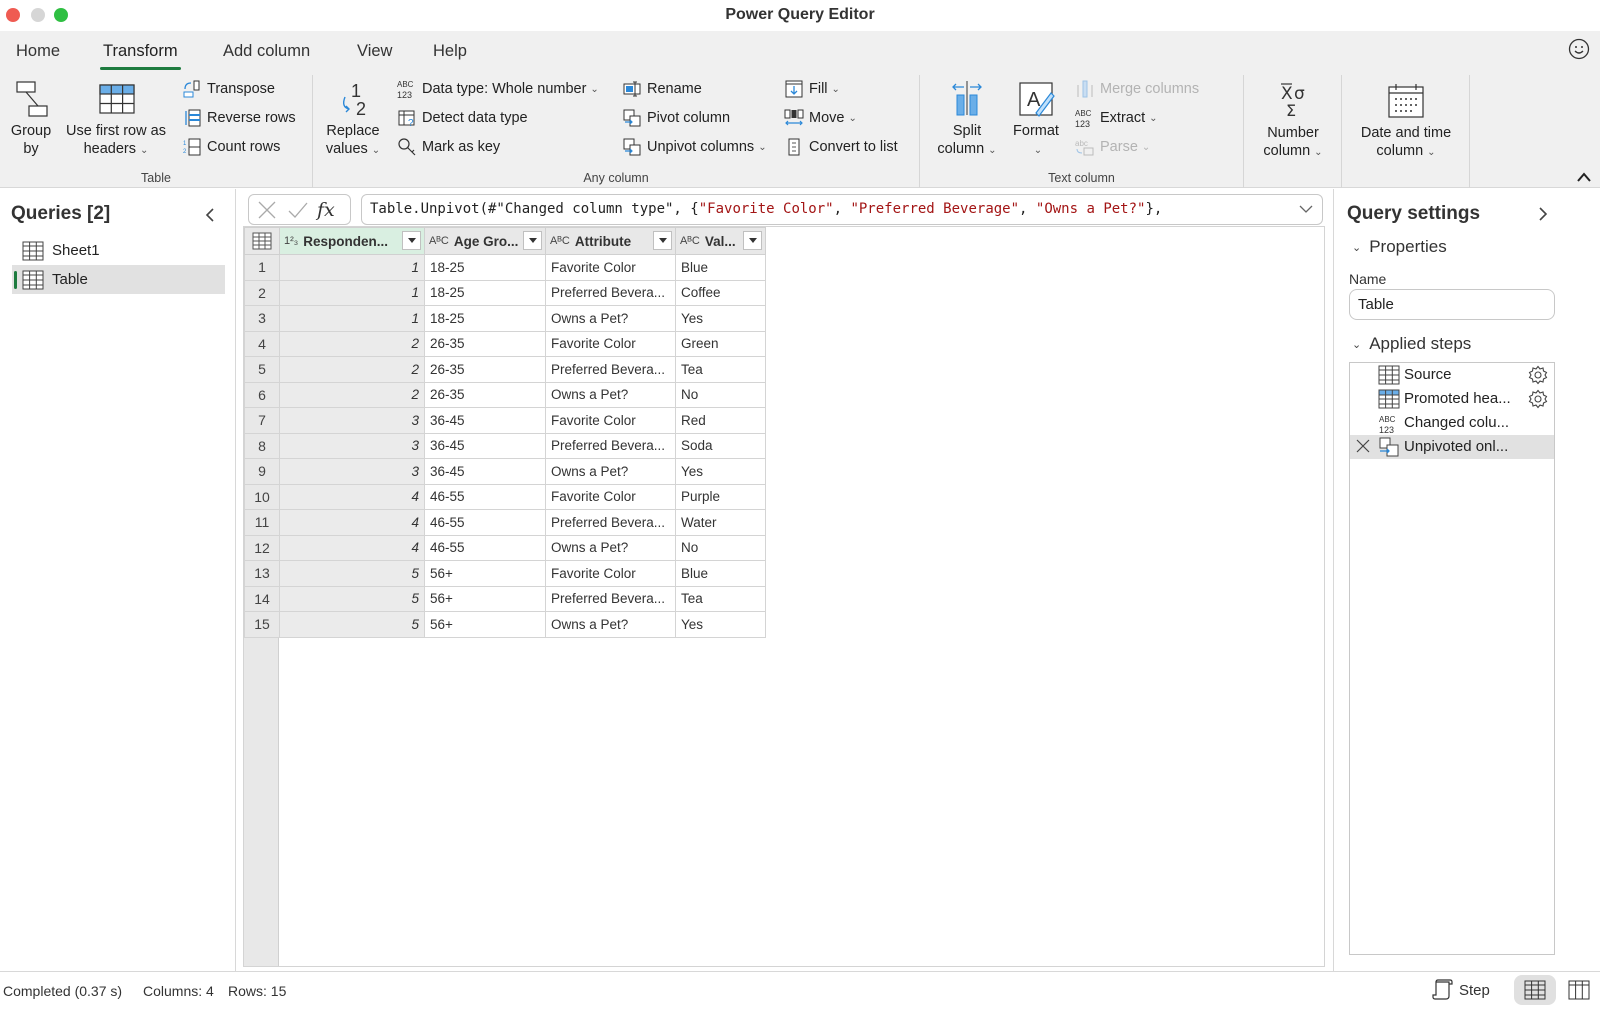 This screenshot has width=1600, height=1021. I want to click on row-number: 14, so click(262, 598).